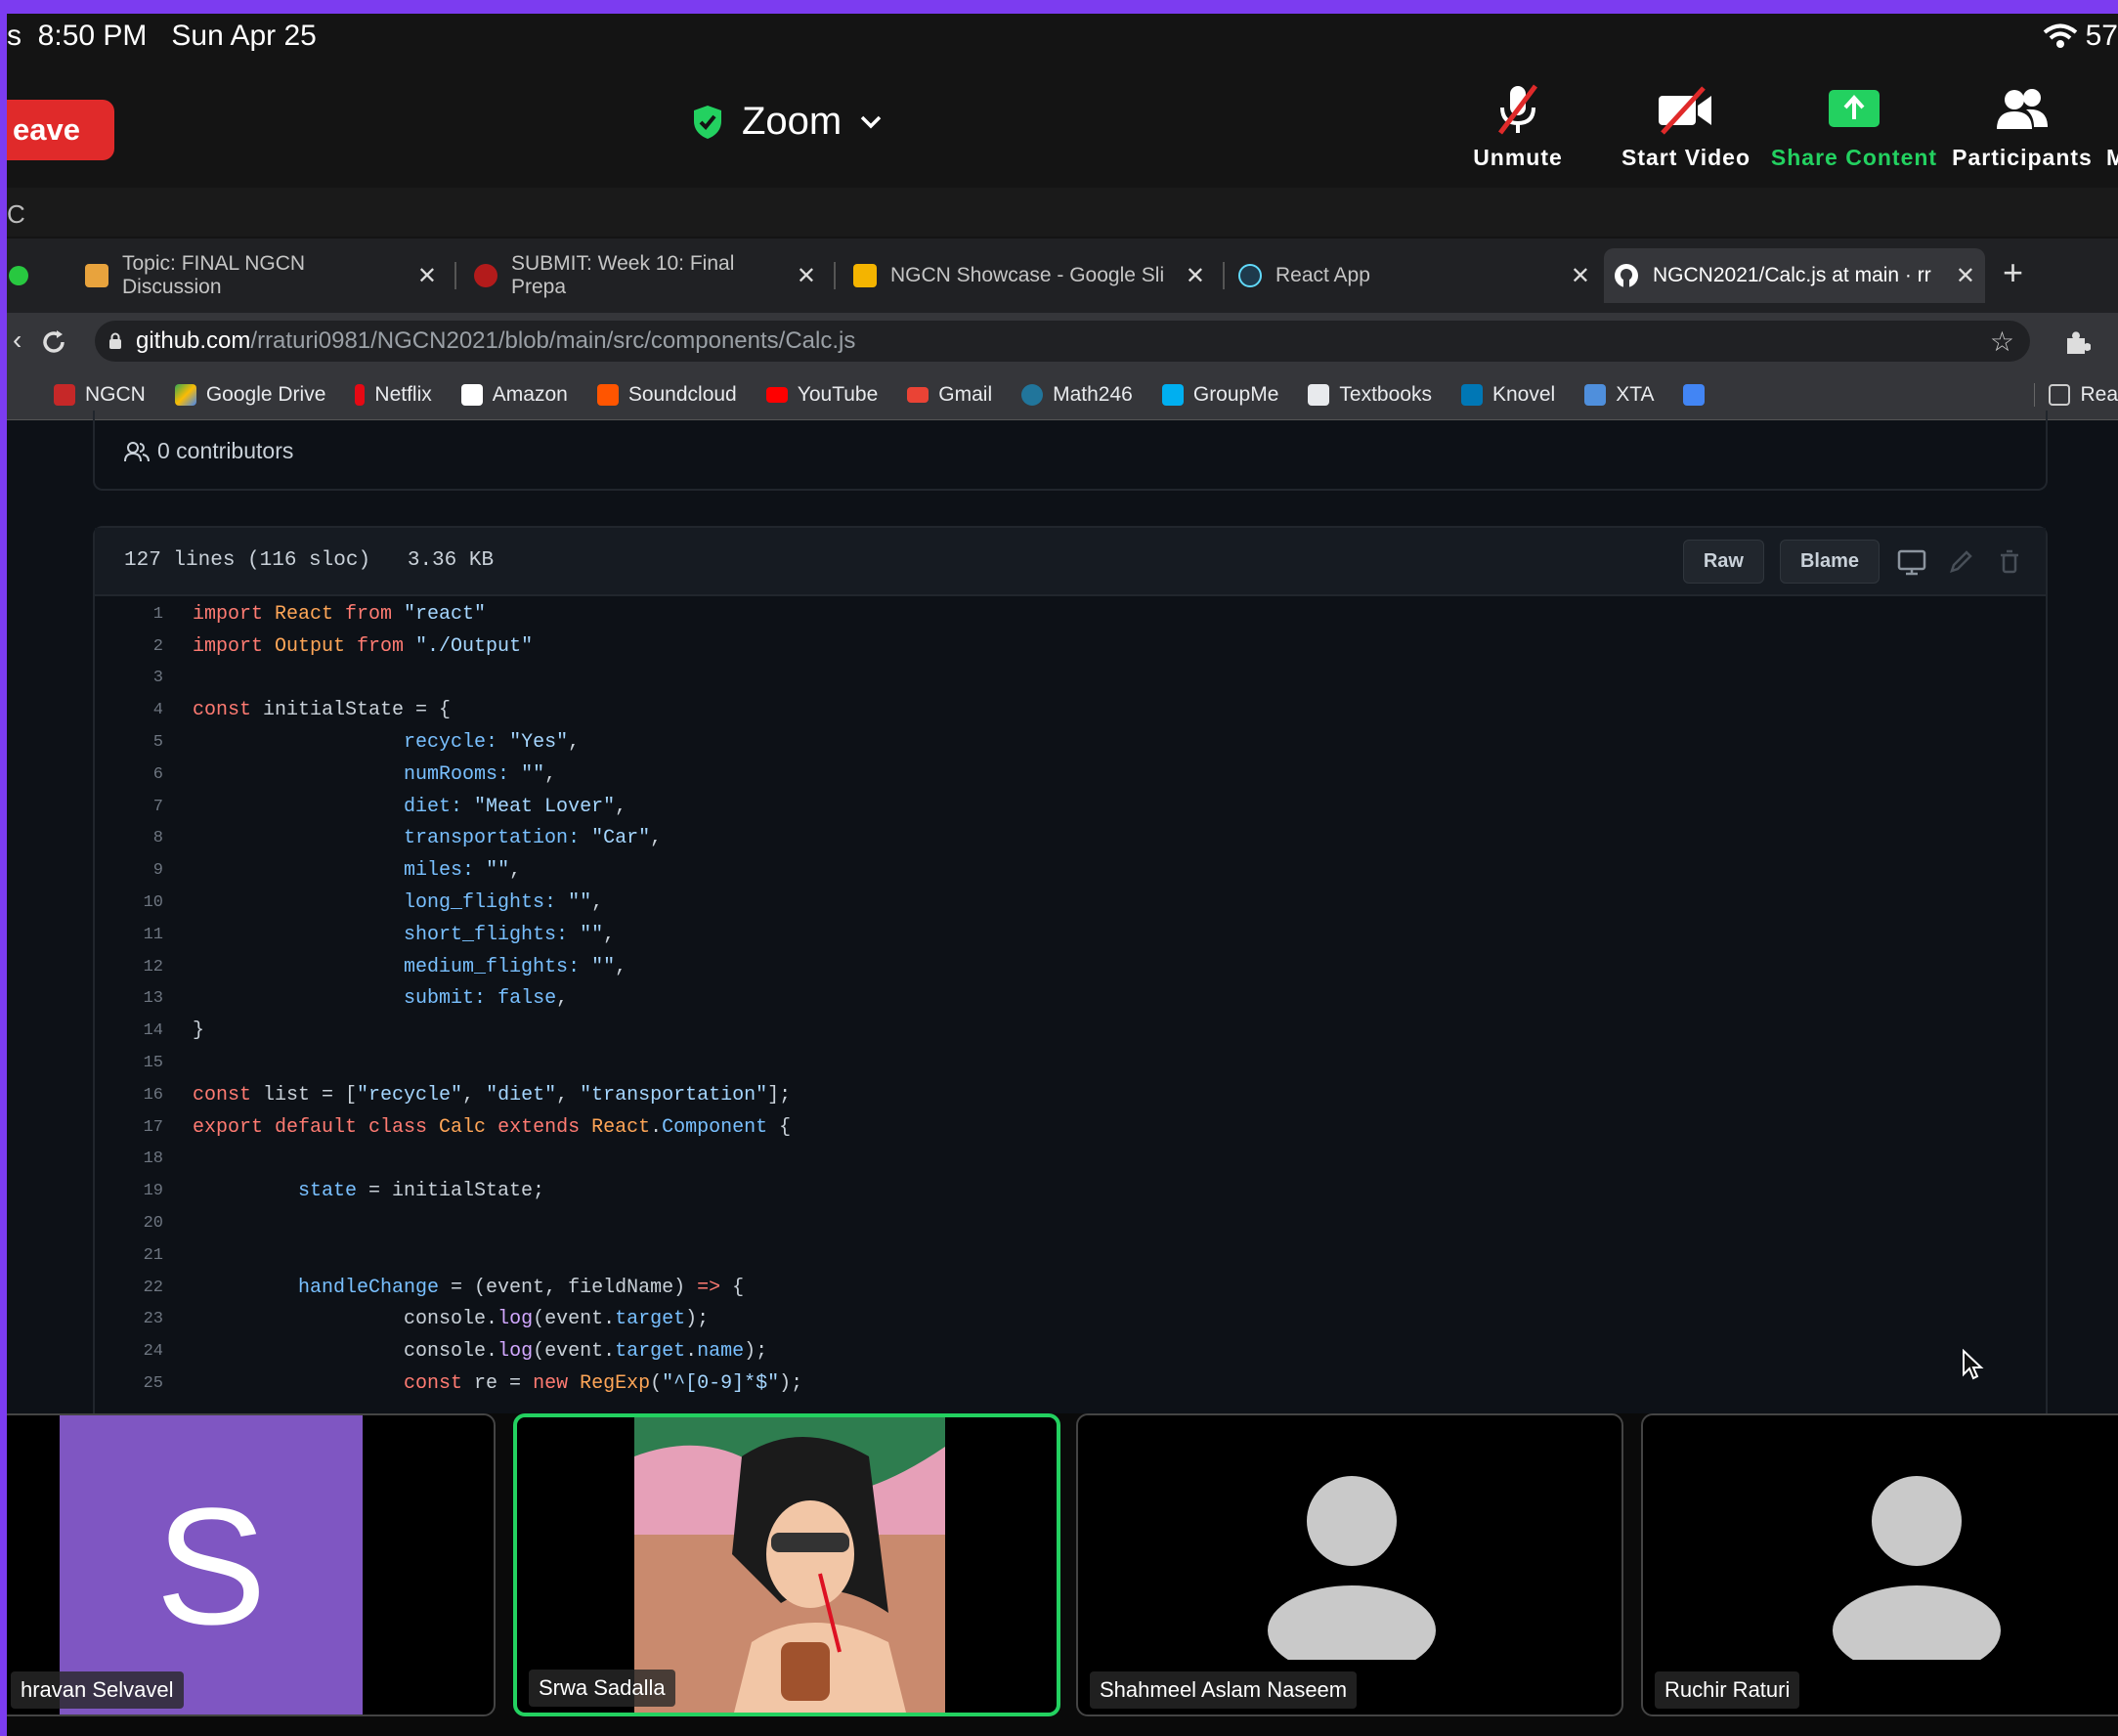 Image resolution: width=2118 pixels, height=1736 pixels. I want to click on tab-react-app: React App ✕, so click(1415, 275).